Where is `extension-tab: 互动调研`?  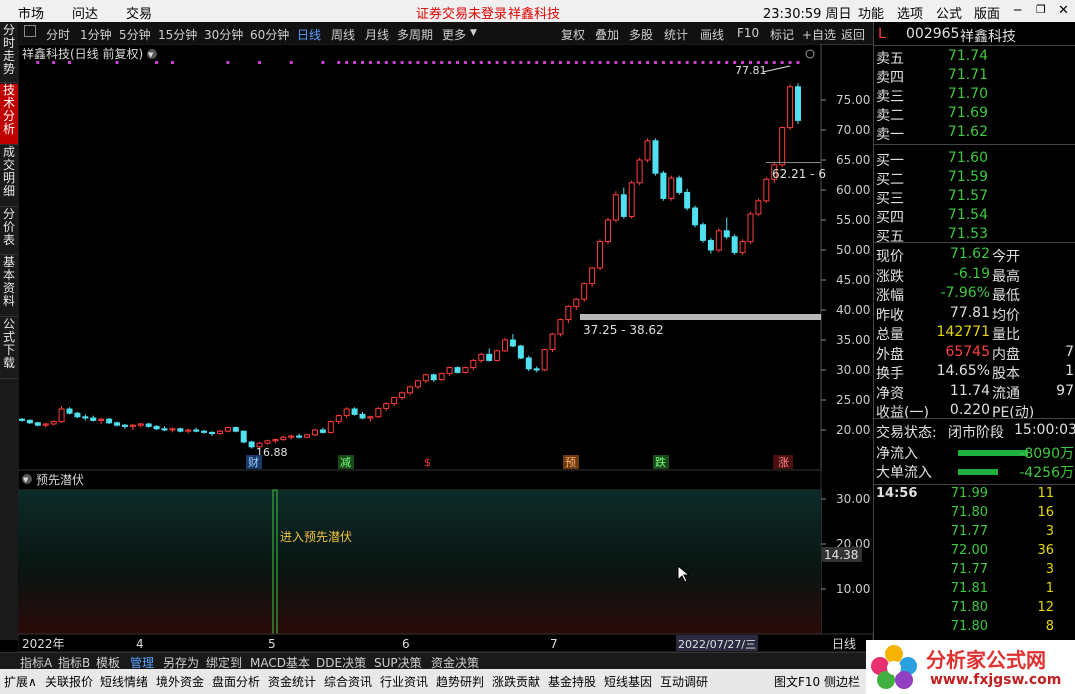
extension-tab: 互动调研 is located at coordinates (684, 681).